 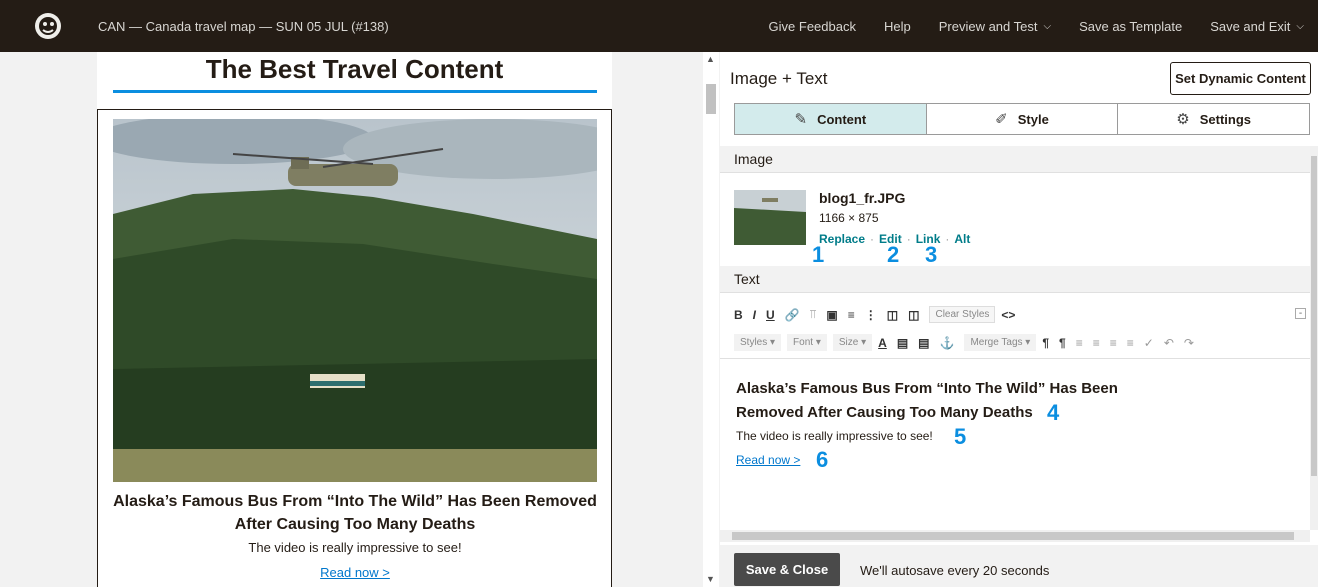 What do you see at coordinates (882, 343) in the screenshot?
I see `text-color-icon: A` at bounding box center [882, 343].